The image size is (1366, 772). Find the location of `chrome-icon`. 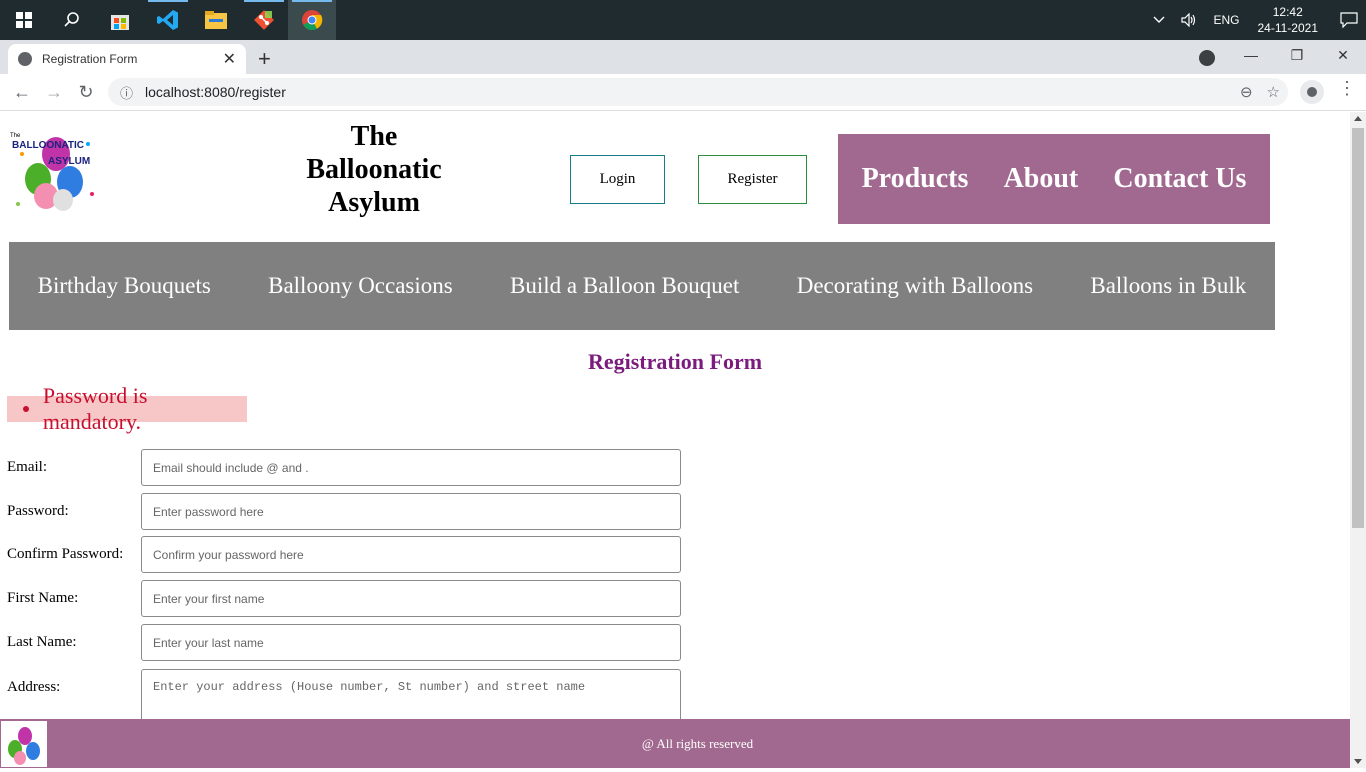

chrome-icon is located at coordinates (312, 20).